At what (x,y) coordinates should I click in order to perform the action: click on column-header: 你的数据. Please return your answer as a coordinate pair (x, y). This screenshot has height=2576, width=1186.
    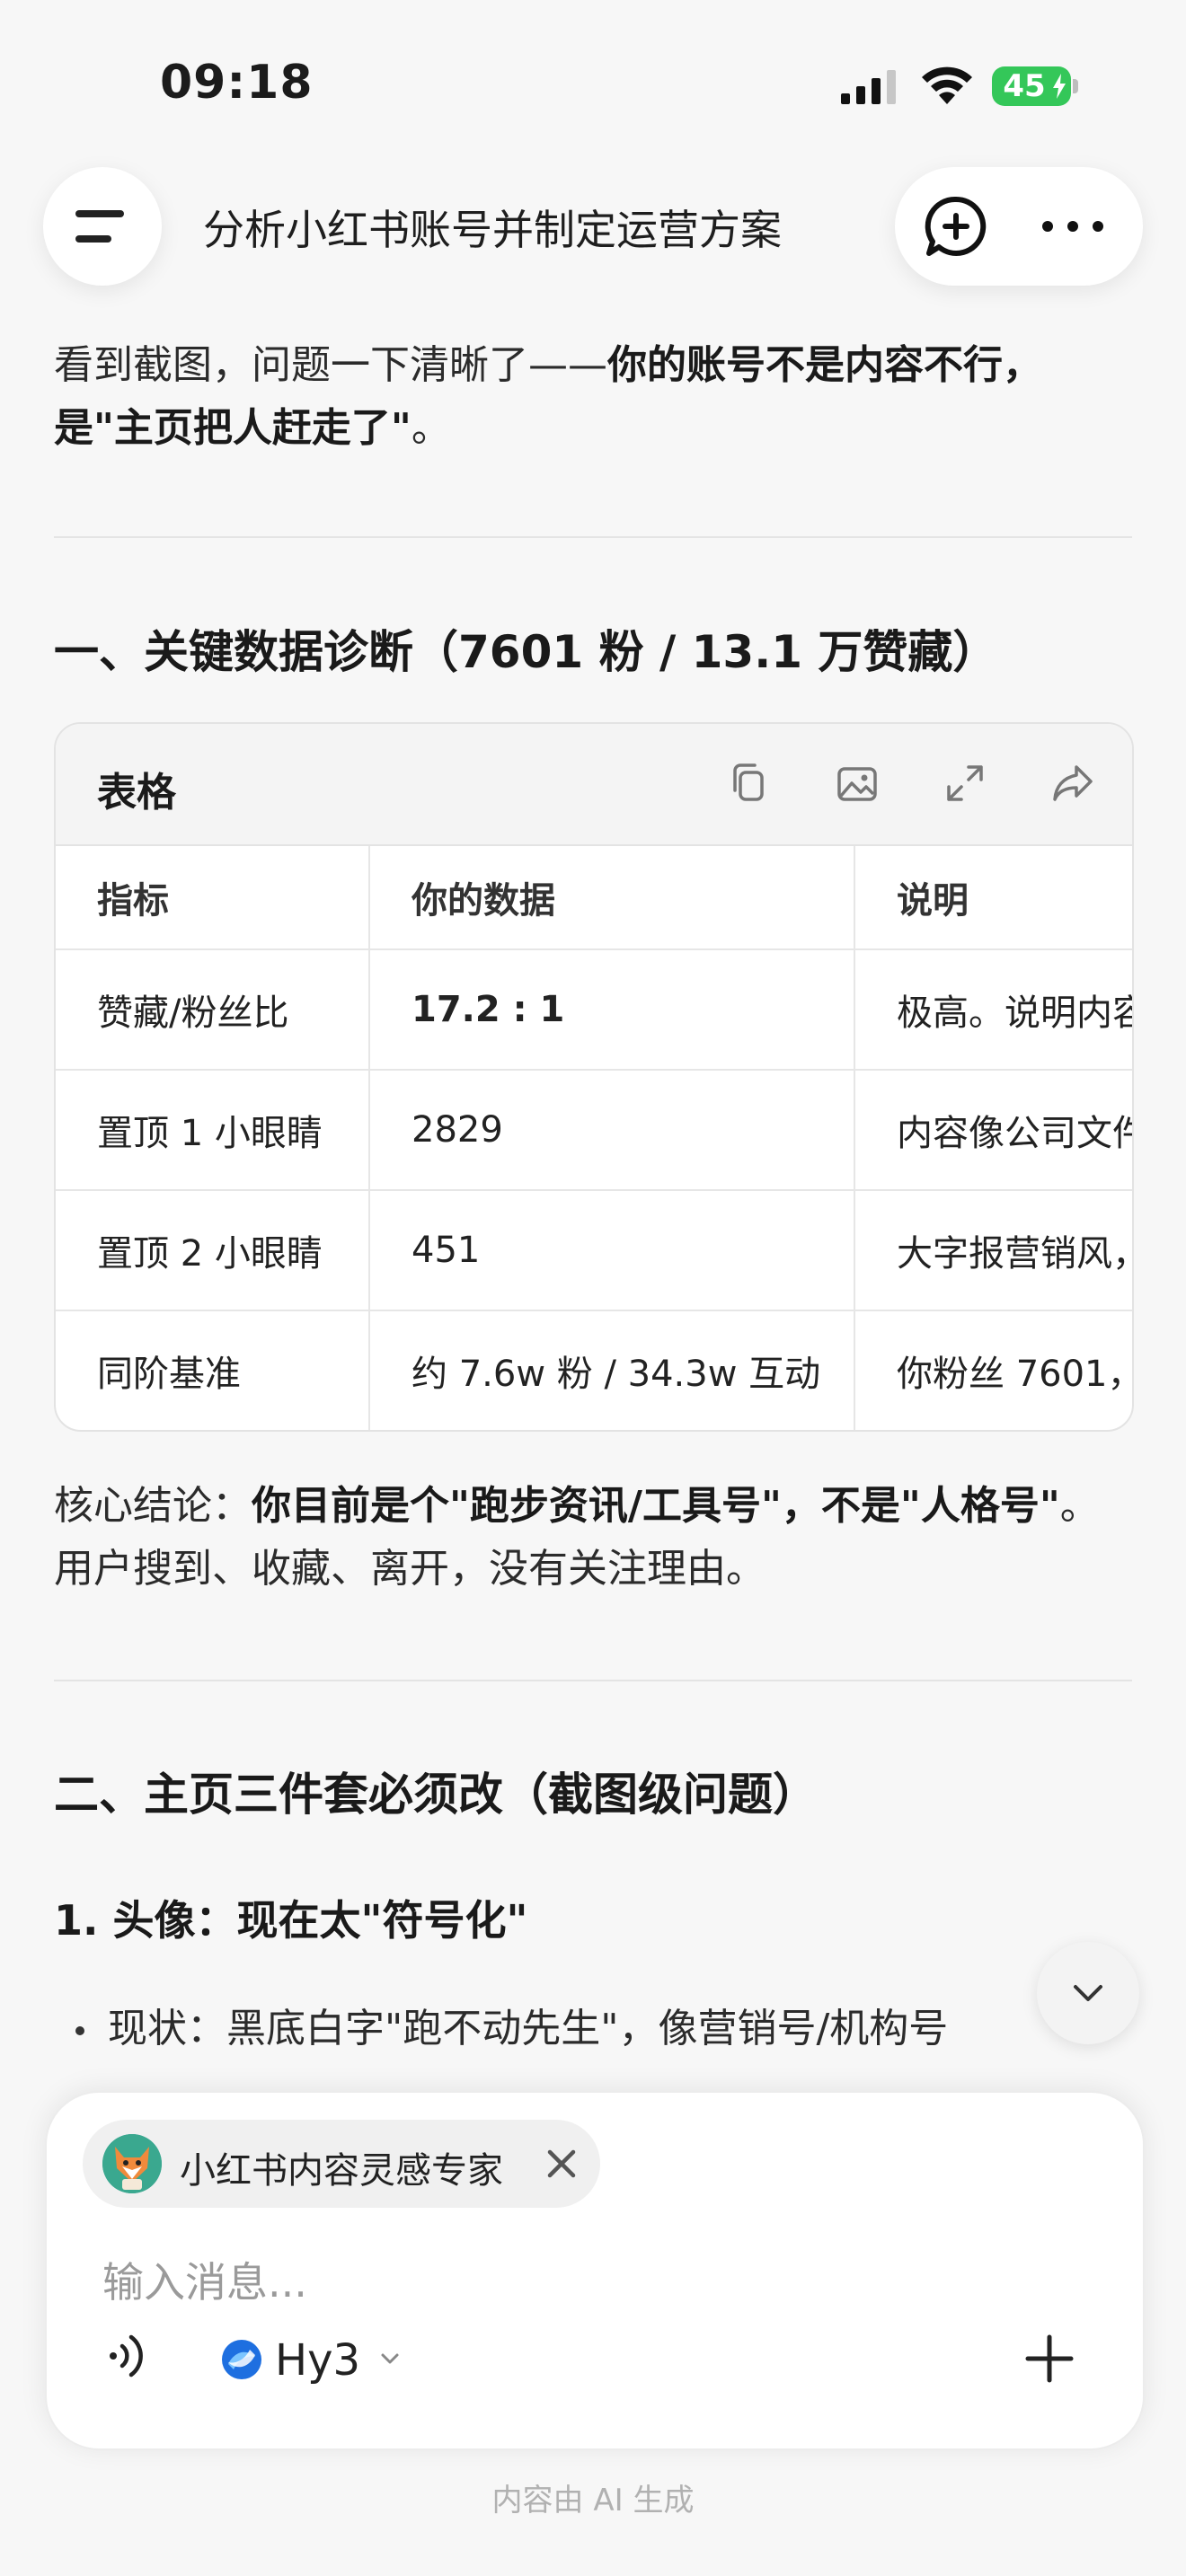
    Looking at the image, I should click on (612, 897).